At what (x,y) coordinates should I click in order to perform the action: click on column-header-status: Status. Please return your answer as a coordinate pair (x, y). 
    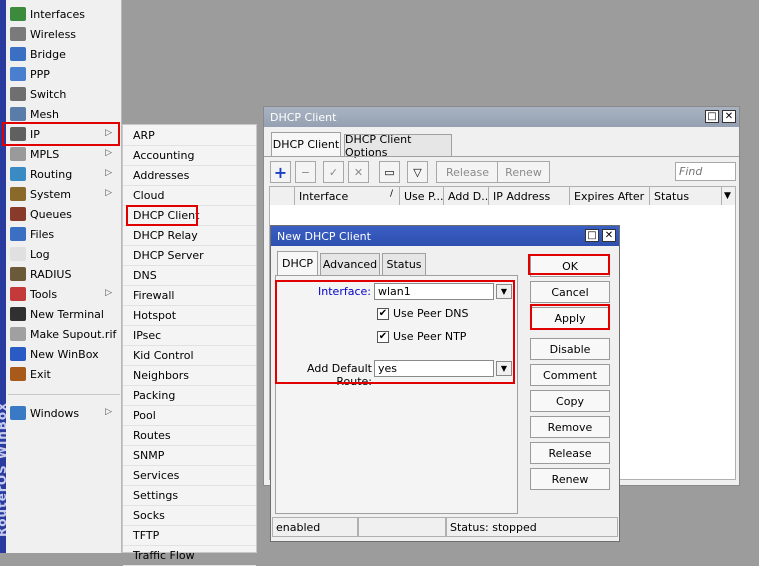
    Looking at the image, I should click on (686, 196).